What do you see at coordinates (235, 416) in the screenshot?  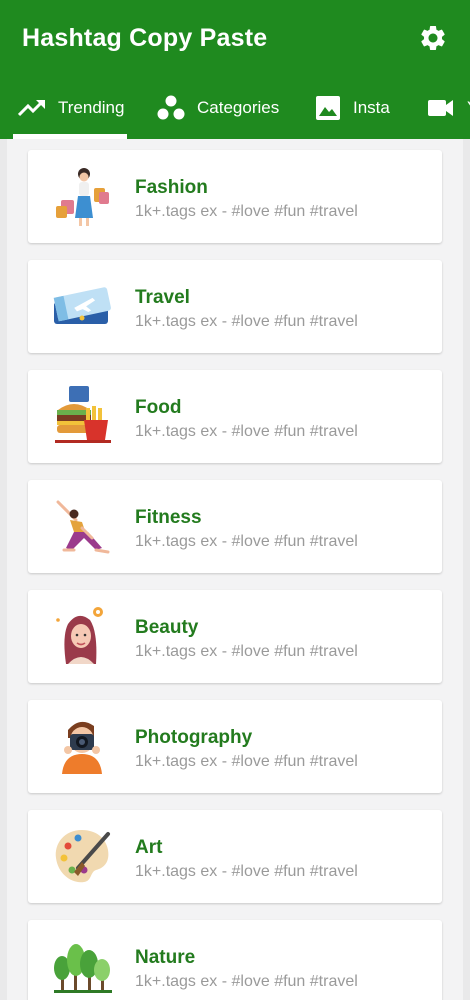 I see `category-card-food: Food 1k+.tags ex - #love #fun #travel` at bounding box center [235, 416].